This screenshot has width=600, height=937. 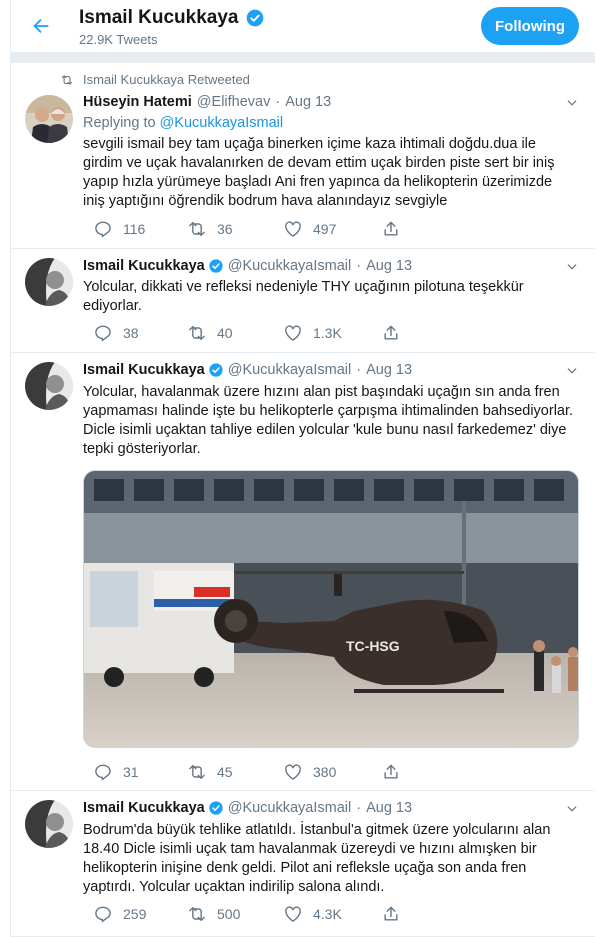 I want to click on reply-count: 38, so click(x=131, y=333).